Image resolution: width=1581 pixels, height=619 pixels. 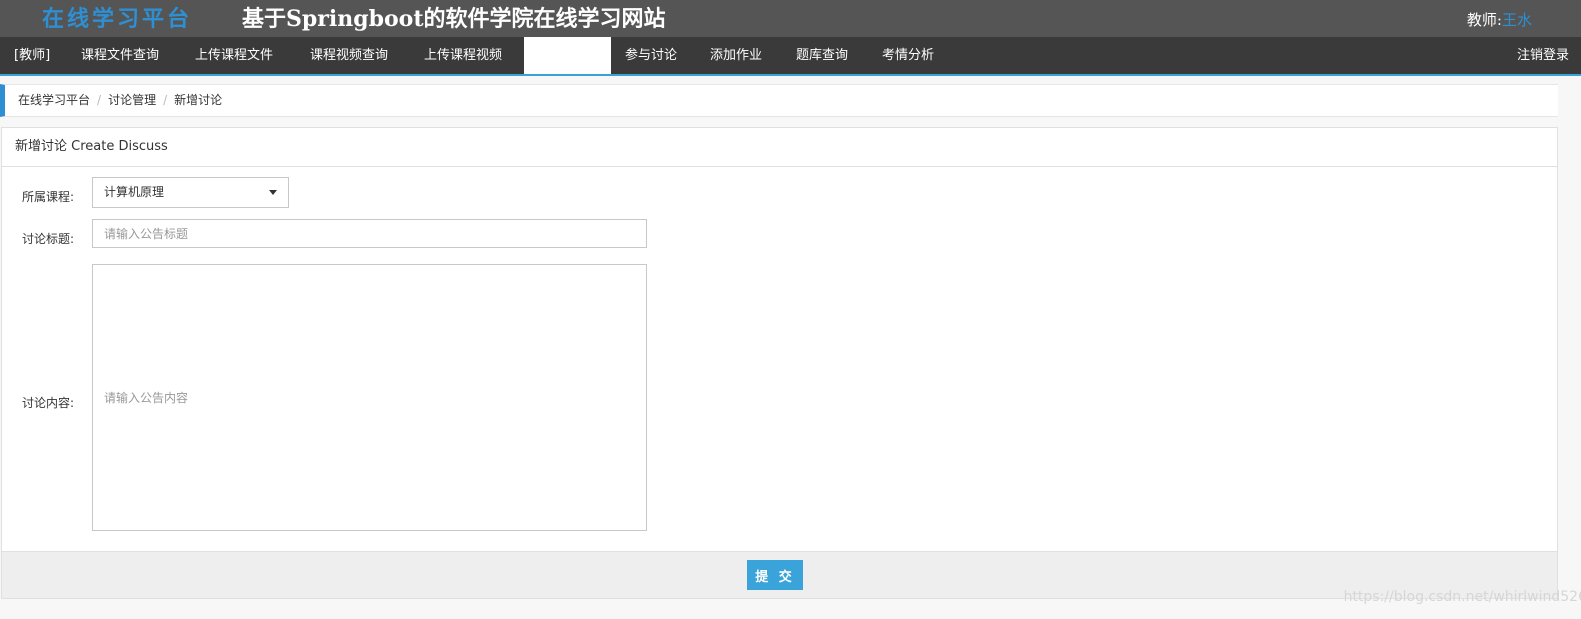 I want to click on course-select: 计算机原理, so click(x=190, y=192).